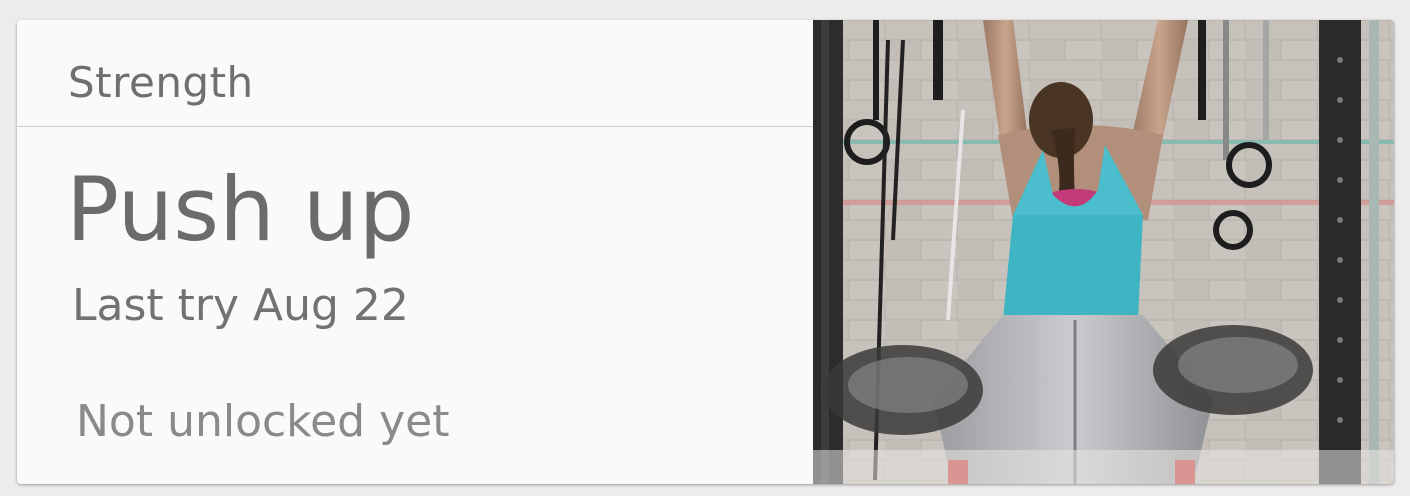 The height and width of the screenshot is (496, 1410). I want to click on exercise-title: Push up, so click(240, 209).